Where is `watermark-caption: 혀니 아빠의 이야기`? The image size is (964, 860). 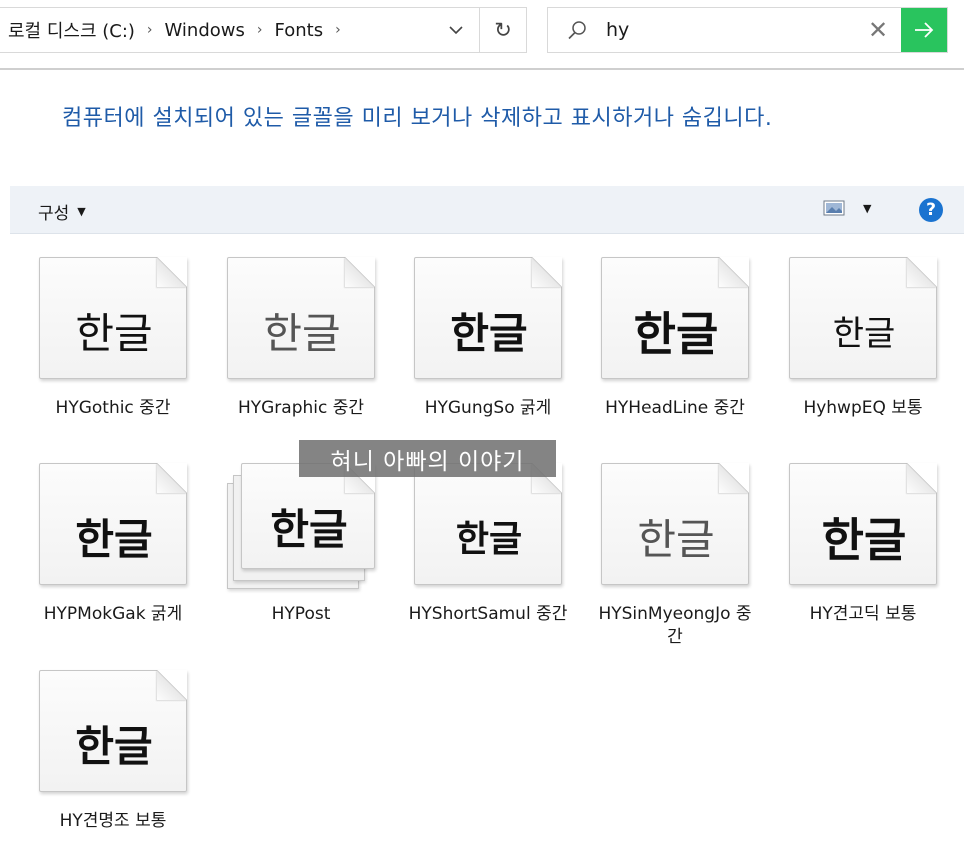 watermark-caption: 혀니 아빠의 이야기 is located at coordinates (427, 458).